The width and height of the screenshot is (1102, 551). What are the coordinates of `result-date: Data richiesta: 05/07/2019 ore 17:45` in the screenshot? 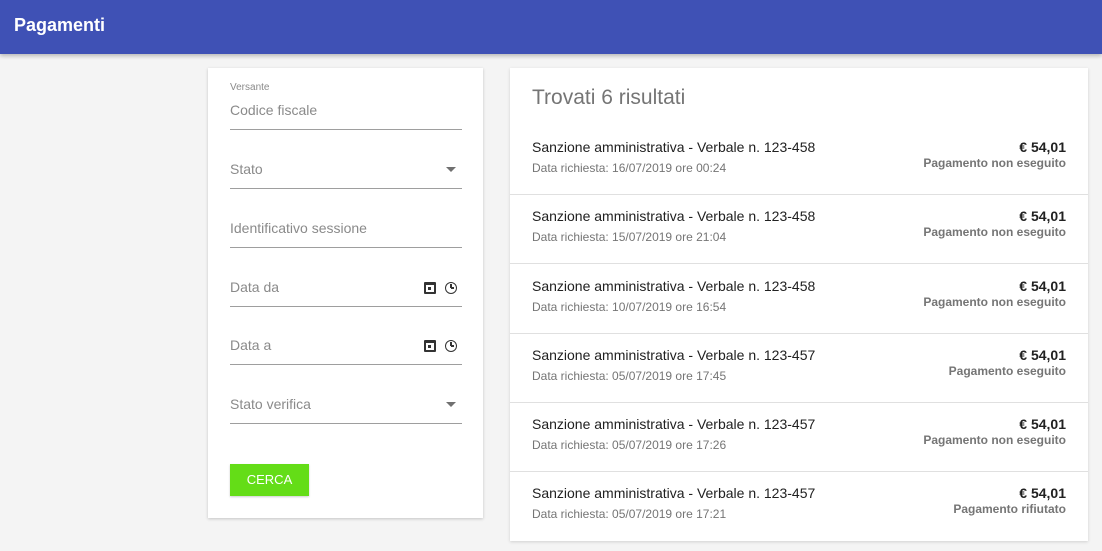 It's located at (629, 376).